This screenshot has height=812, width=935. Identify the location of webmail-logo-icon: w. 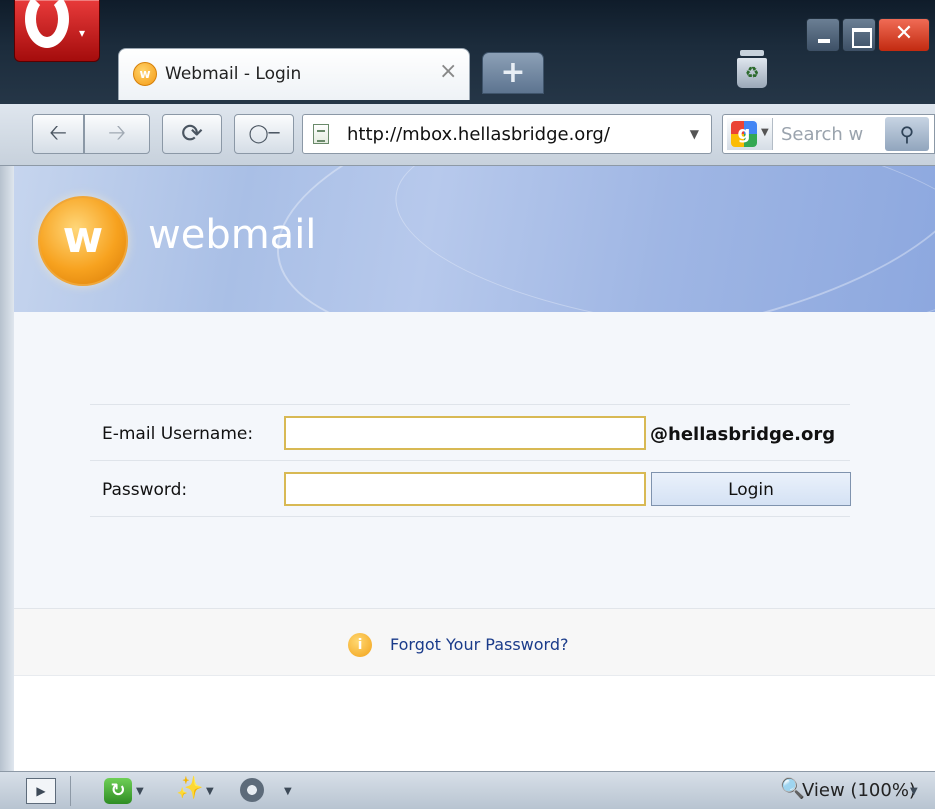
(83, 241).